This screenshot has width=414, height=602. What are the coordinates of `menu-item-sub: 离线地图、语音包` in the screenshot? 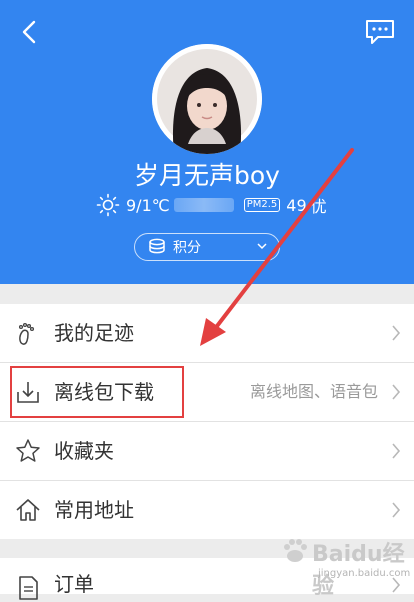 It's located at (313, 391).